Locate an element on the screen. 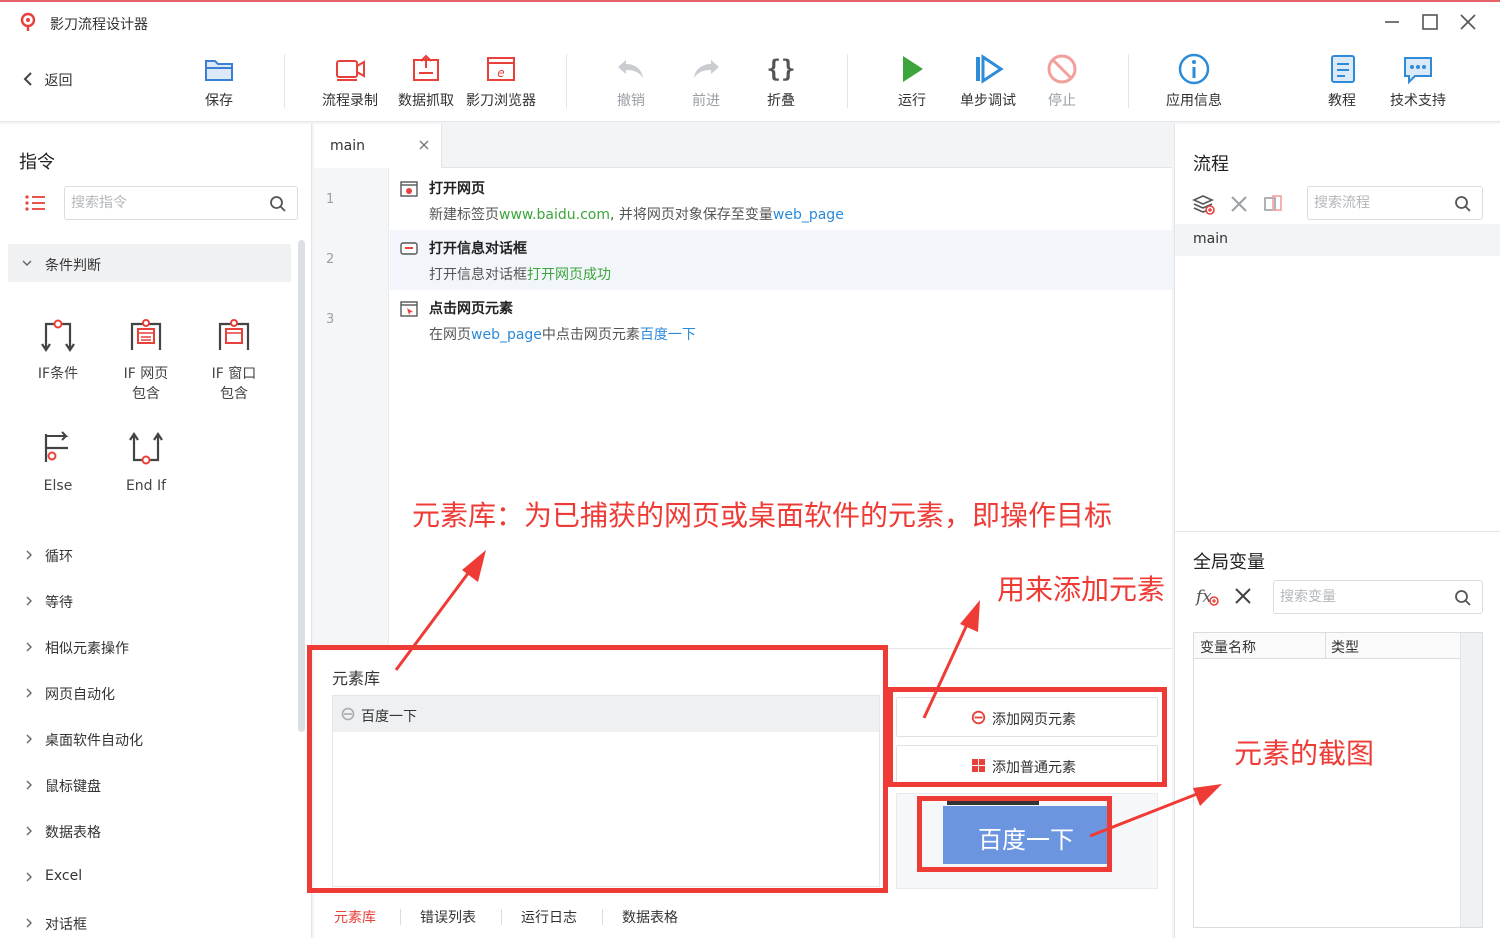  list-icon is located at coordinates (35, 203).